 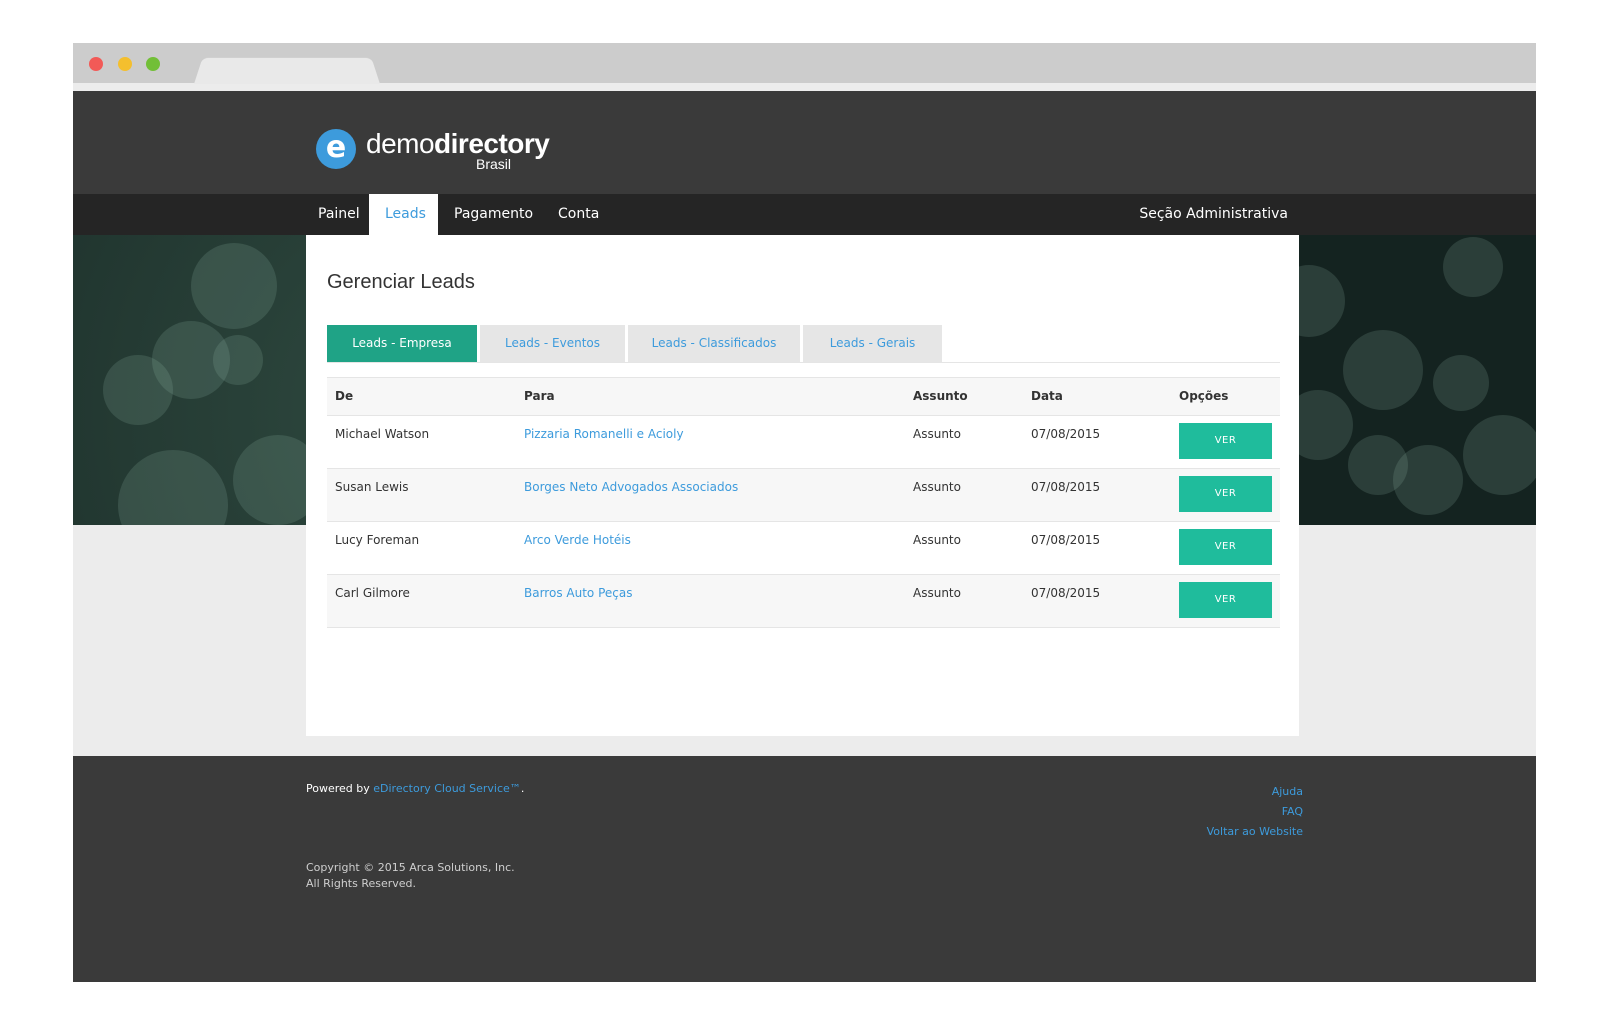 I want to click on browser-chrome, so click(x=804, y=63).